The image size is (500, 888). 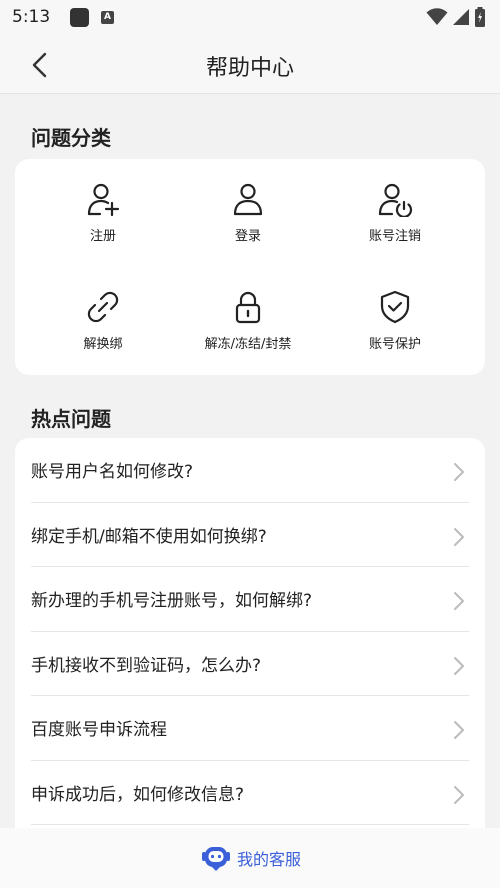 What do you see at coordinates (394, 344) in the screenshot?
I see `category-label: 账号保护` at bounding box center [394, 344].